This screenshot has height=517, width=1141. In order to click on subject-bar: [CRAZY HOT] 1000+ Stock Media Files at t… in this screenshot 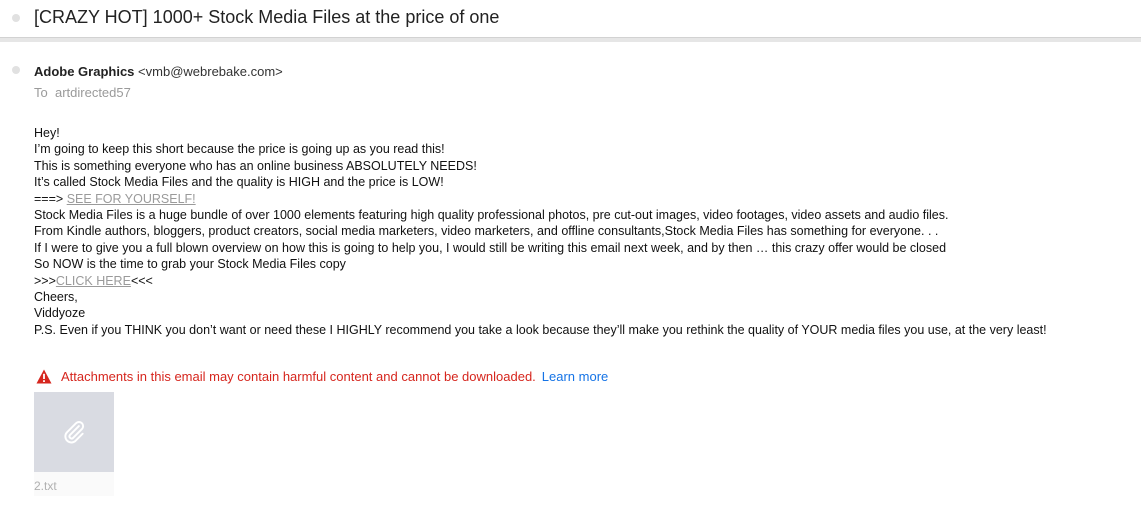, I will do `click(570, 18)`.